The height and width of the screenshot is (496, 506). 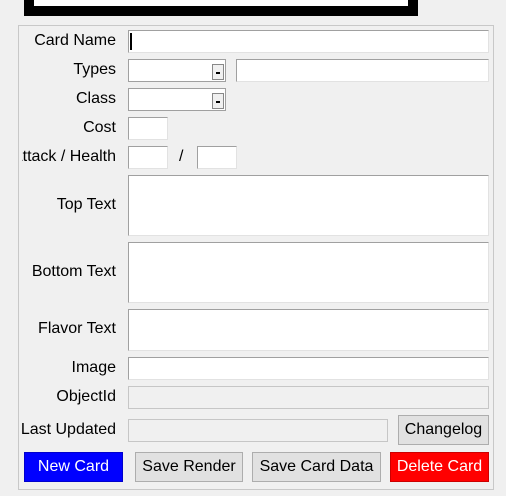 What do you see at coordinates (308, 368) in the screenshot?
I see `image-input` at bounding box center [308, 368].